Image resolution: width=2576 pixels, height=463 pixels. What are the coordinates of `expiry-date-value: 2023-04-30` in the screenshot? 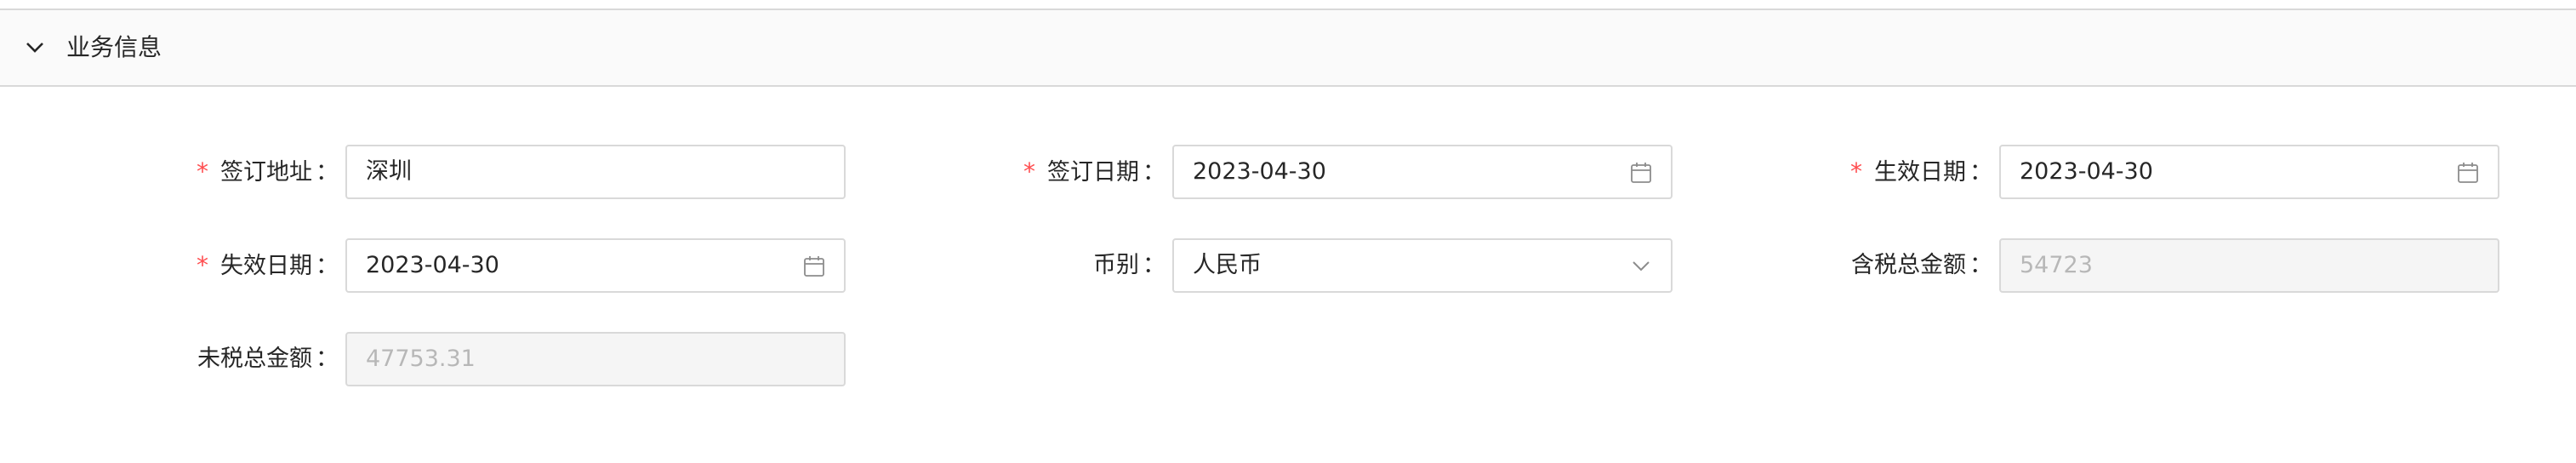 It's located at (432, 265).